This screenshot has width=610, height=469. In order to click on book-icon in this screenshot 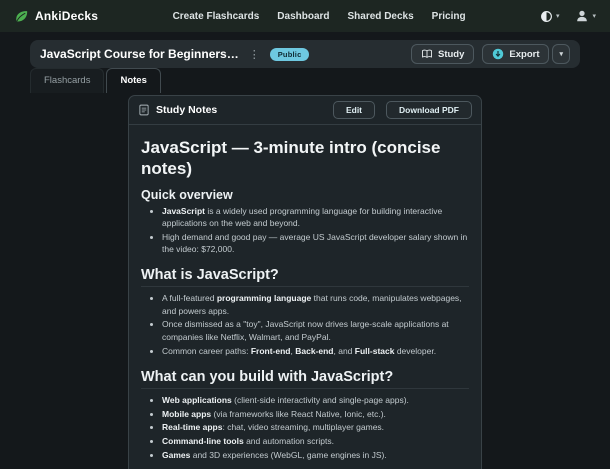, I will do `click(427, 54)`.